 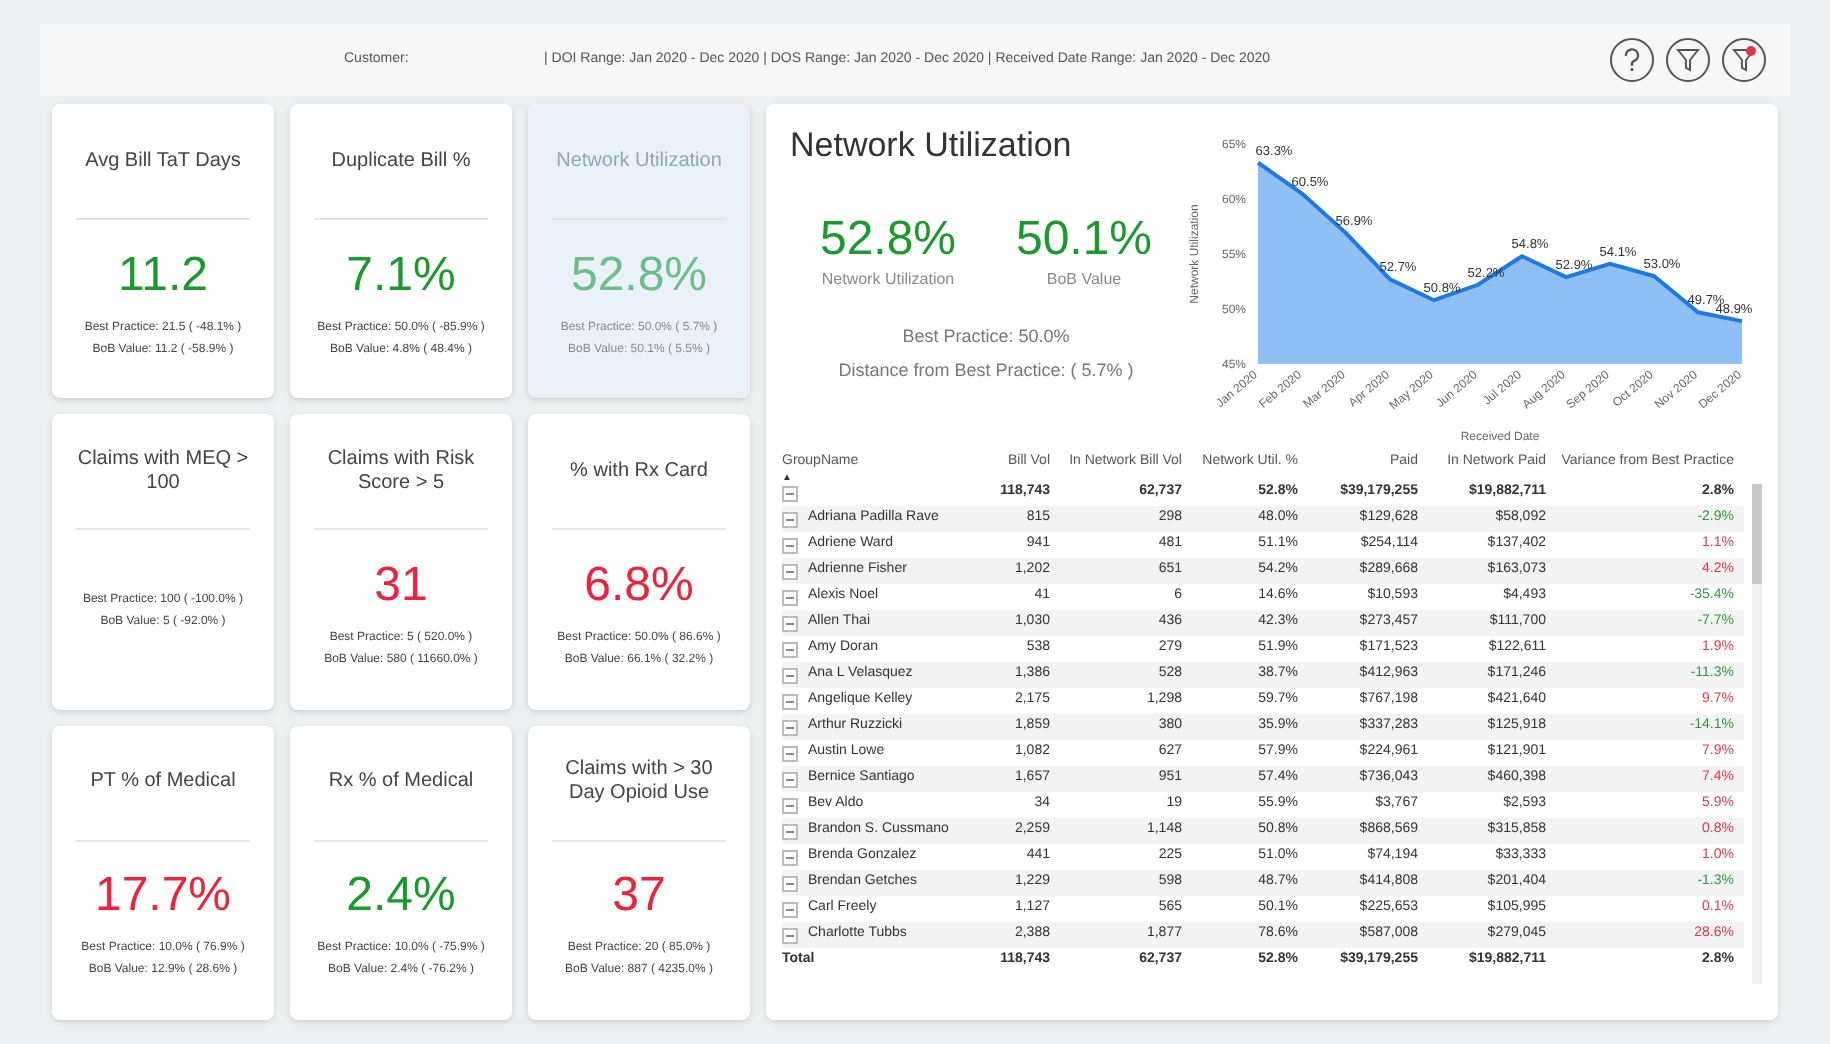 I want to click on metric-label: BoB Value, so click(x=1084, y=279).